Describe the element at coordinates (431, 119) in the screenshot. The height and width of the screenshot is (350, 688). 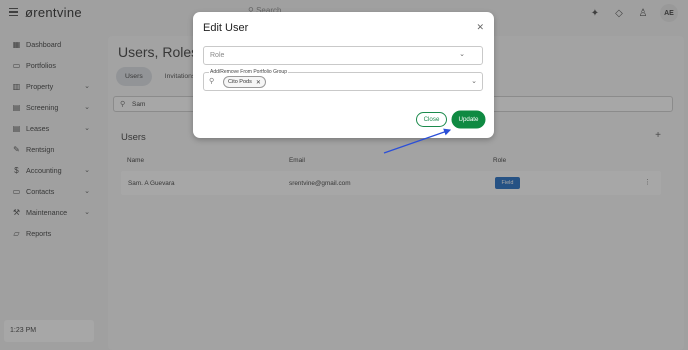
I see `close-button: Close` at that location.